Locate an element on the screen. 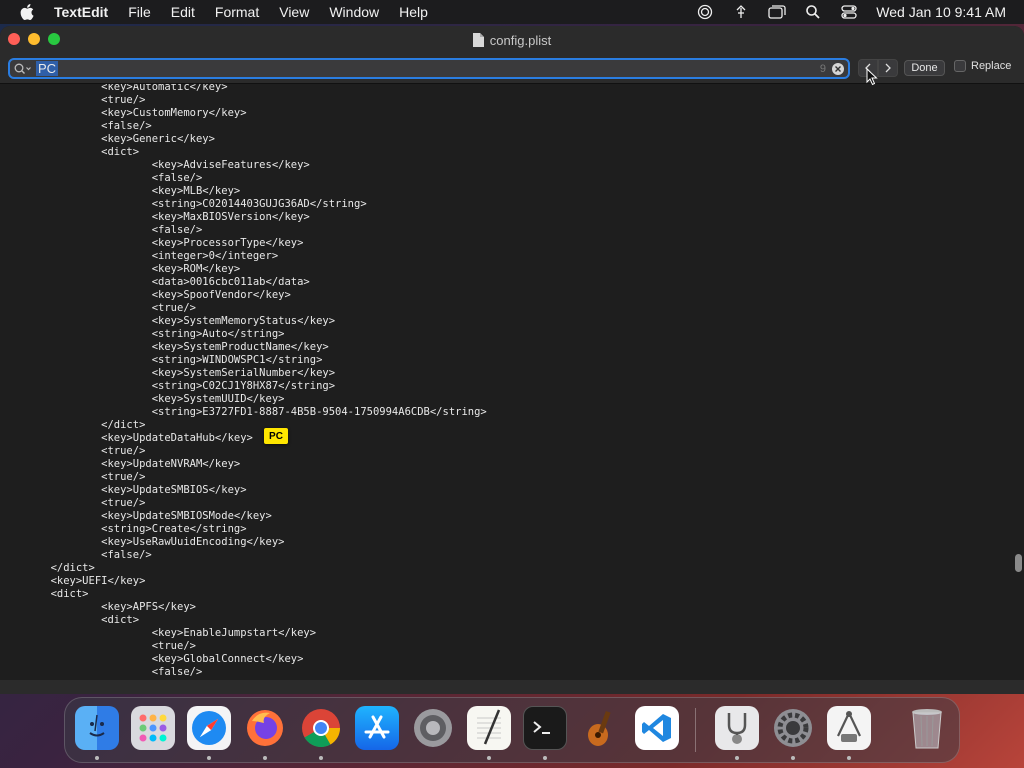  search-icon is located at coordinates (24, 69).